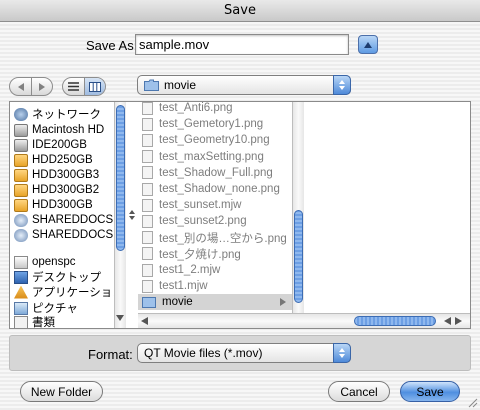  I want to click on forward-button, so click(41, 86).